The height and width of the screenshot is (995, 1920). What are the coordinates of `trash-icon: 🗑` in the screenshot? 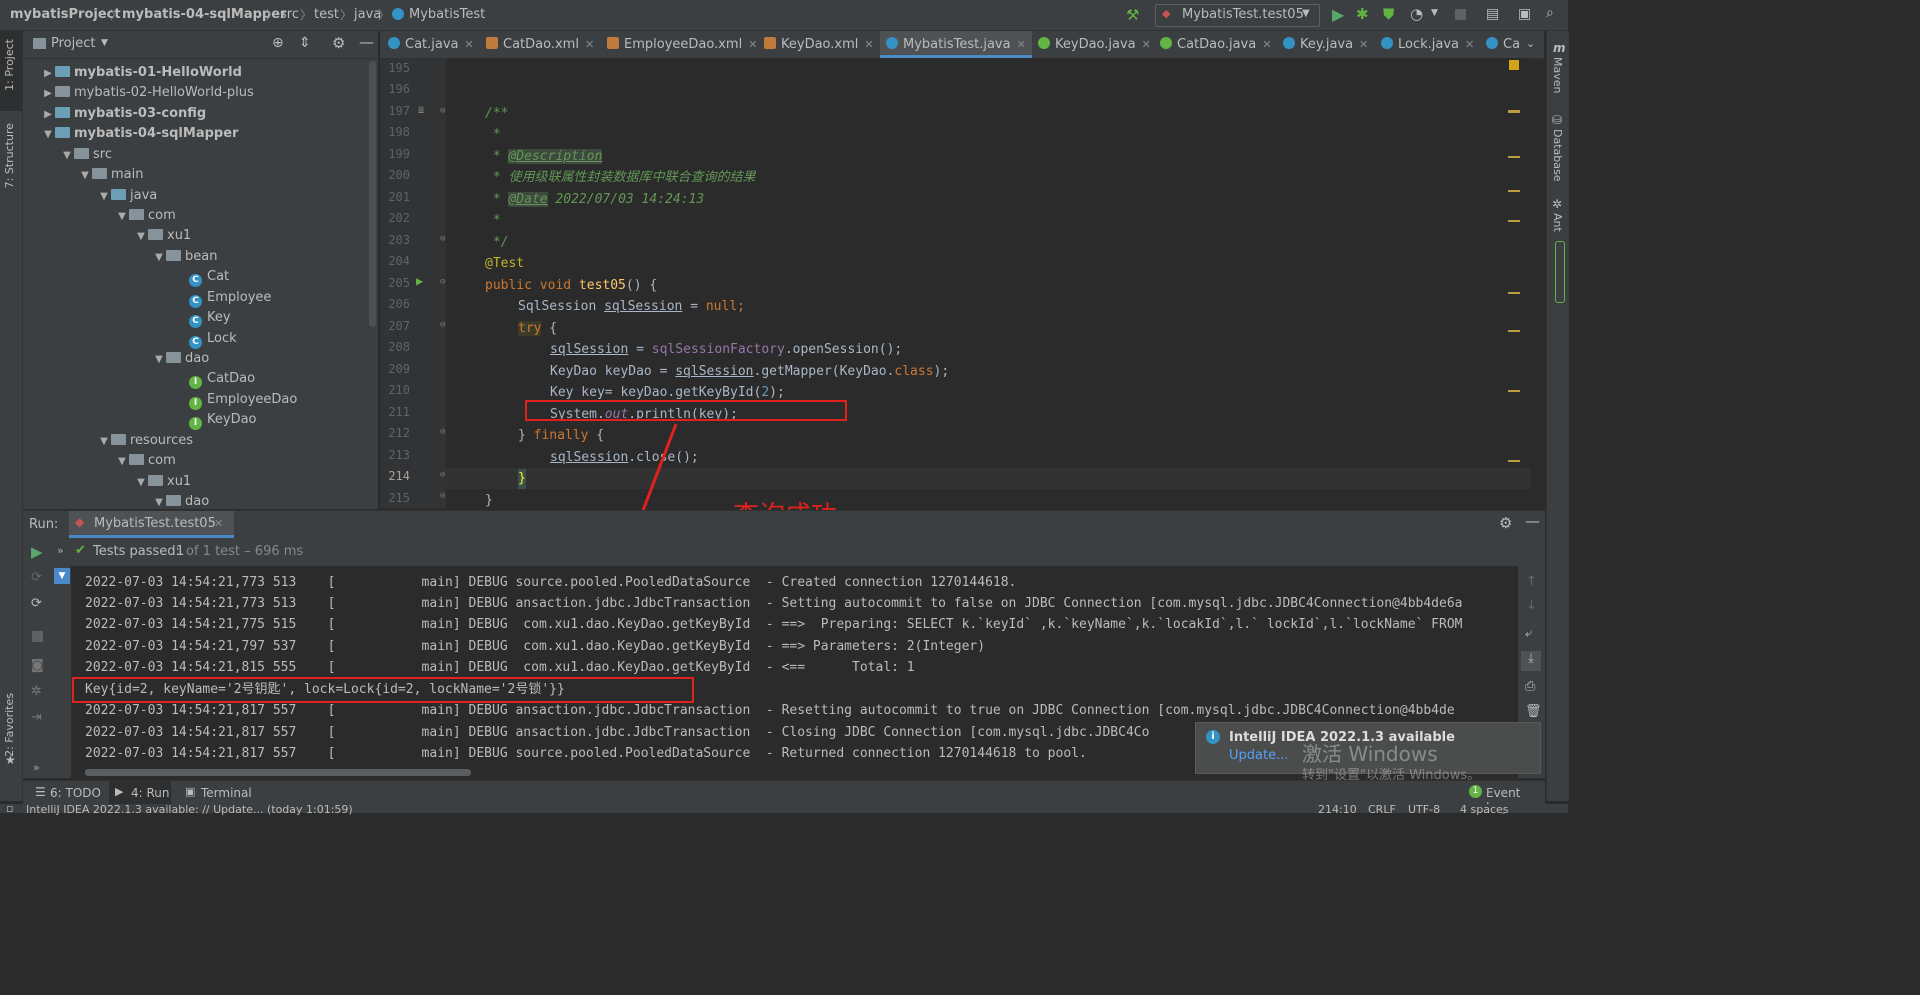 It's located at (1533, 711).